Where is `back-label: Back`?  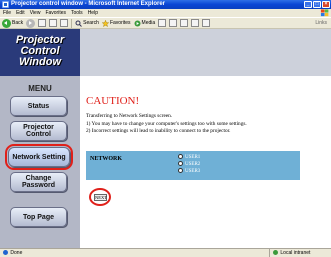 back-label: Back is located at coordinates (18, 23).